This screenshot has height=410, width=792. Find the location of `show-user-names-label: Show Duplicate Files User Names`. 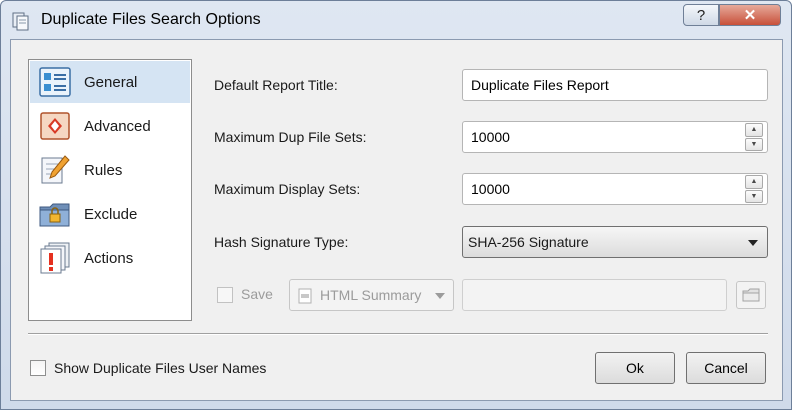

show-user-names-label: Show Duplicate Files User Names is located at coordinates (160, 368).